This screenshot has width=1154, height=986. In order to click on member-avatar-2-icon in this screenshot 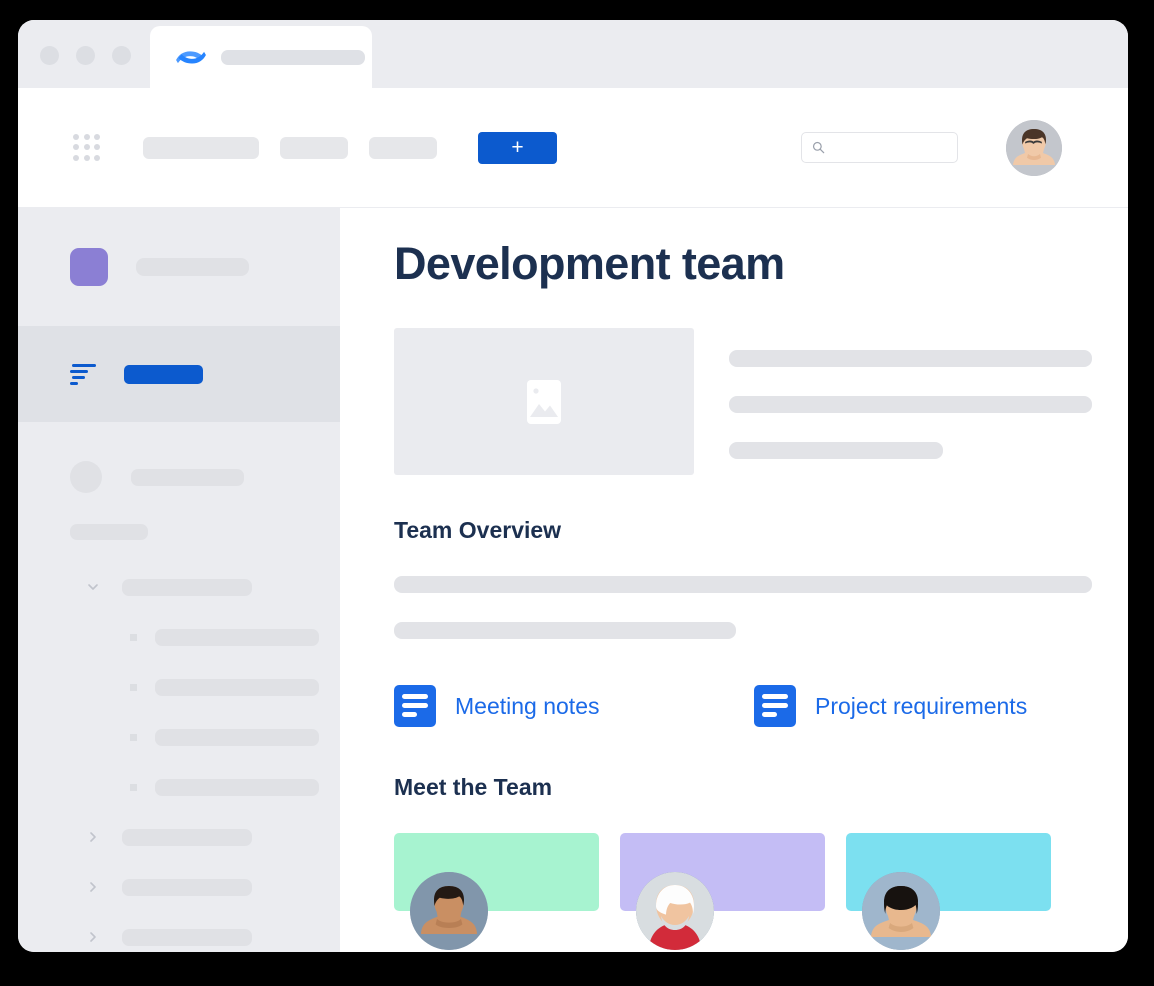, I will do `click(675, 911)`.